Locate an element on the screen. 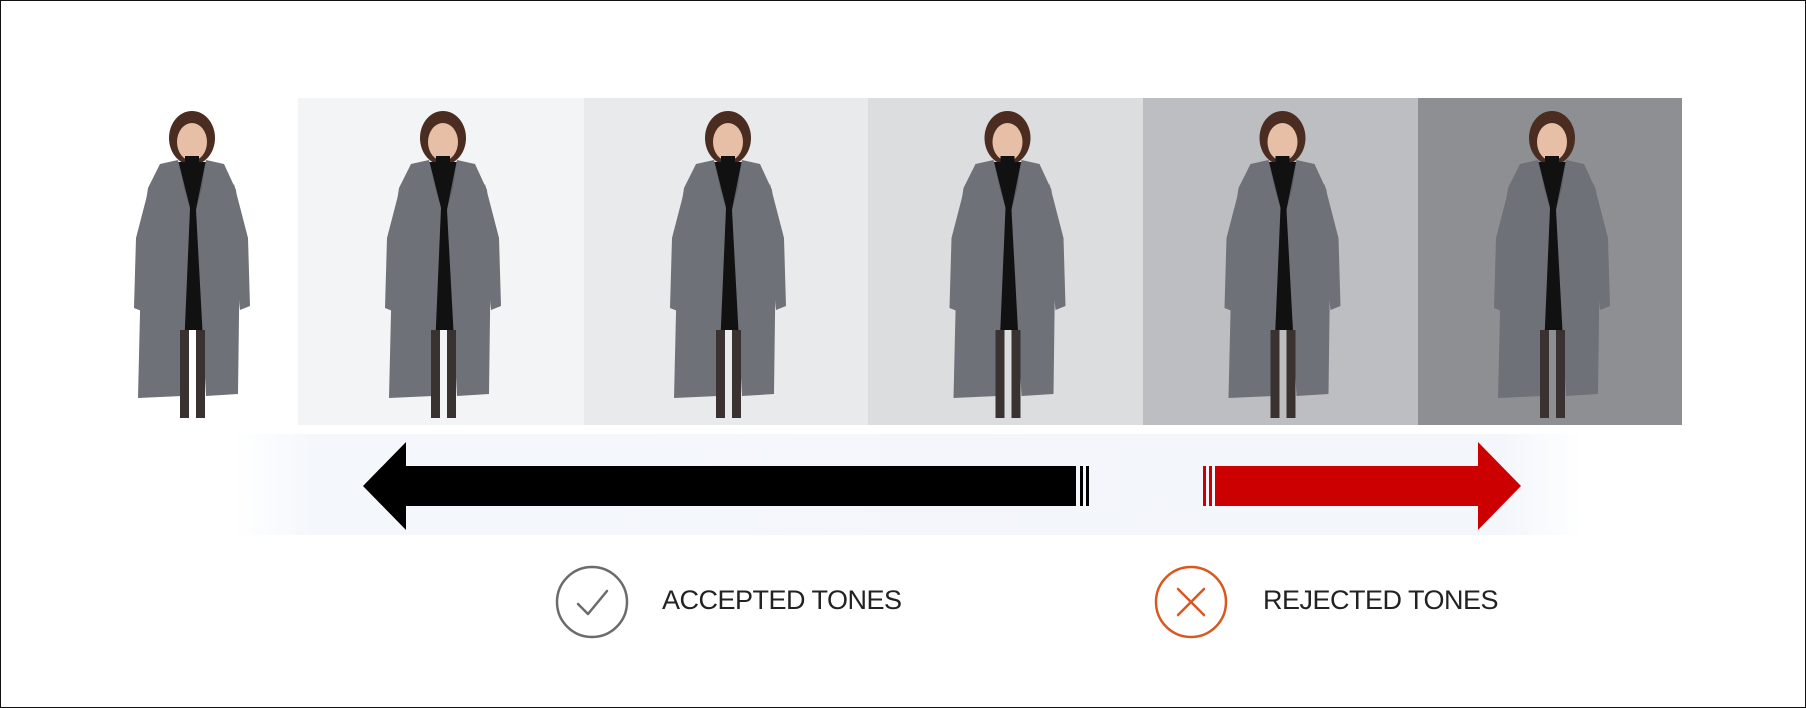  rejected-tones-label: REJECTED TONES is located at coordinates (1381, 600).